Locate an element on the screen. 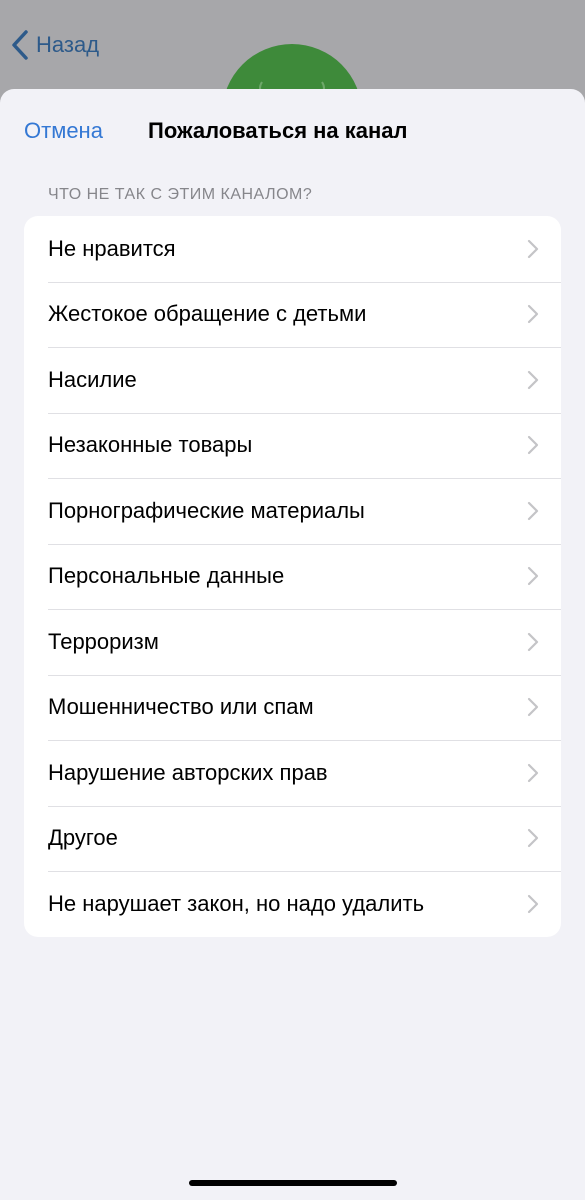 The height and width of the screenshot is (1200, 585). reason-item-dislike: Не нравится is located at coordinates (292, 249).